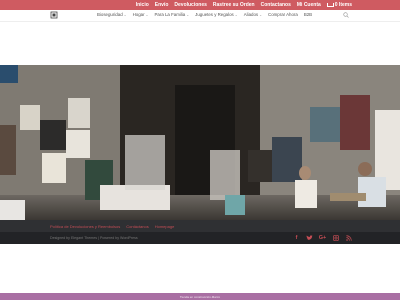  Describe the element at coordinates (165, 226) in the screenshot. I see `footer-link-homepage: Homepage` at that location.